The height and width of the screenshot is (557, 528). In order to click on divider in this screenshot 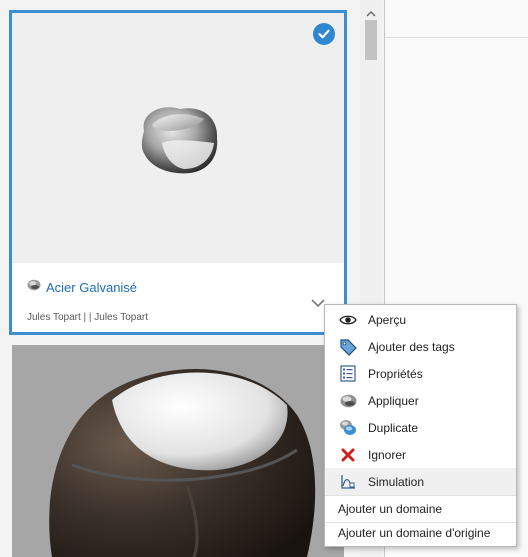, I will do `click(456, 37)`.